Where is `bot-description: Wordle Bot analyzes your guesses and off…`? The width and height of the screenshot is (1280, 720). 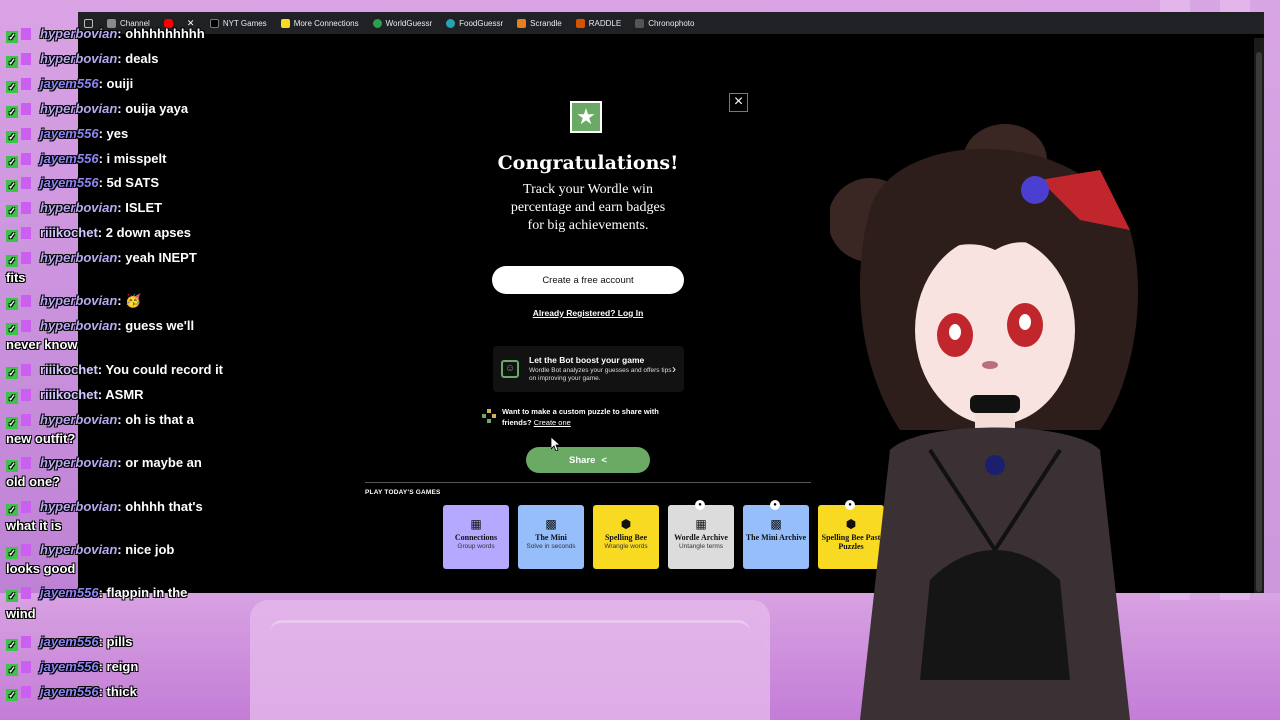
bot-description: Wordle Bot analyzes your guesses and off… is located at coordinates (600, 374).